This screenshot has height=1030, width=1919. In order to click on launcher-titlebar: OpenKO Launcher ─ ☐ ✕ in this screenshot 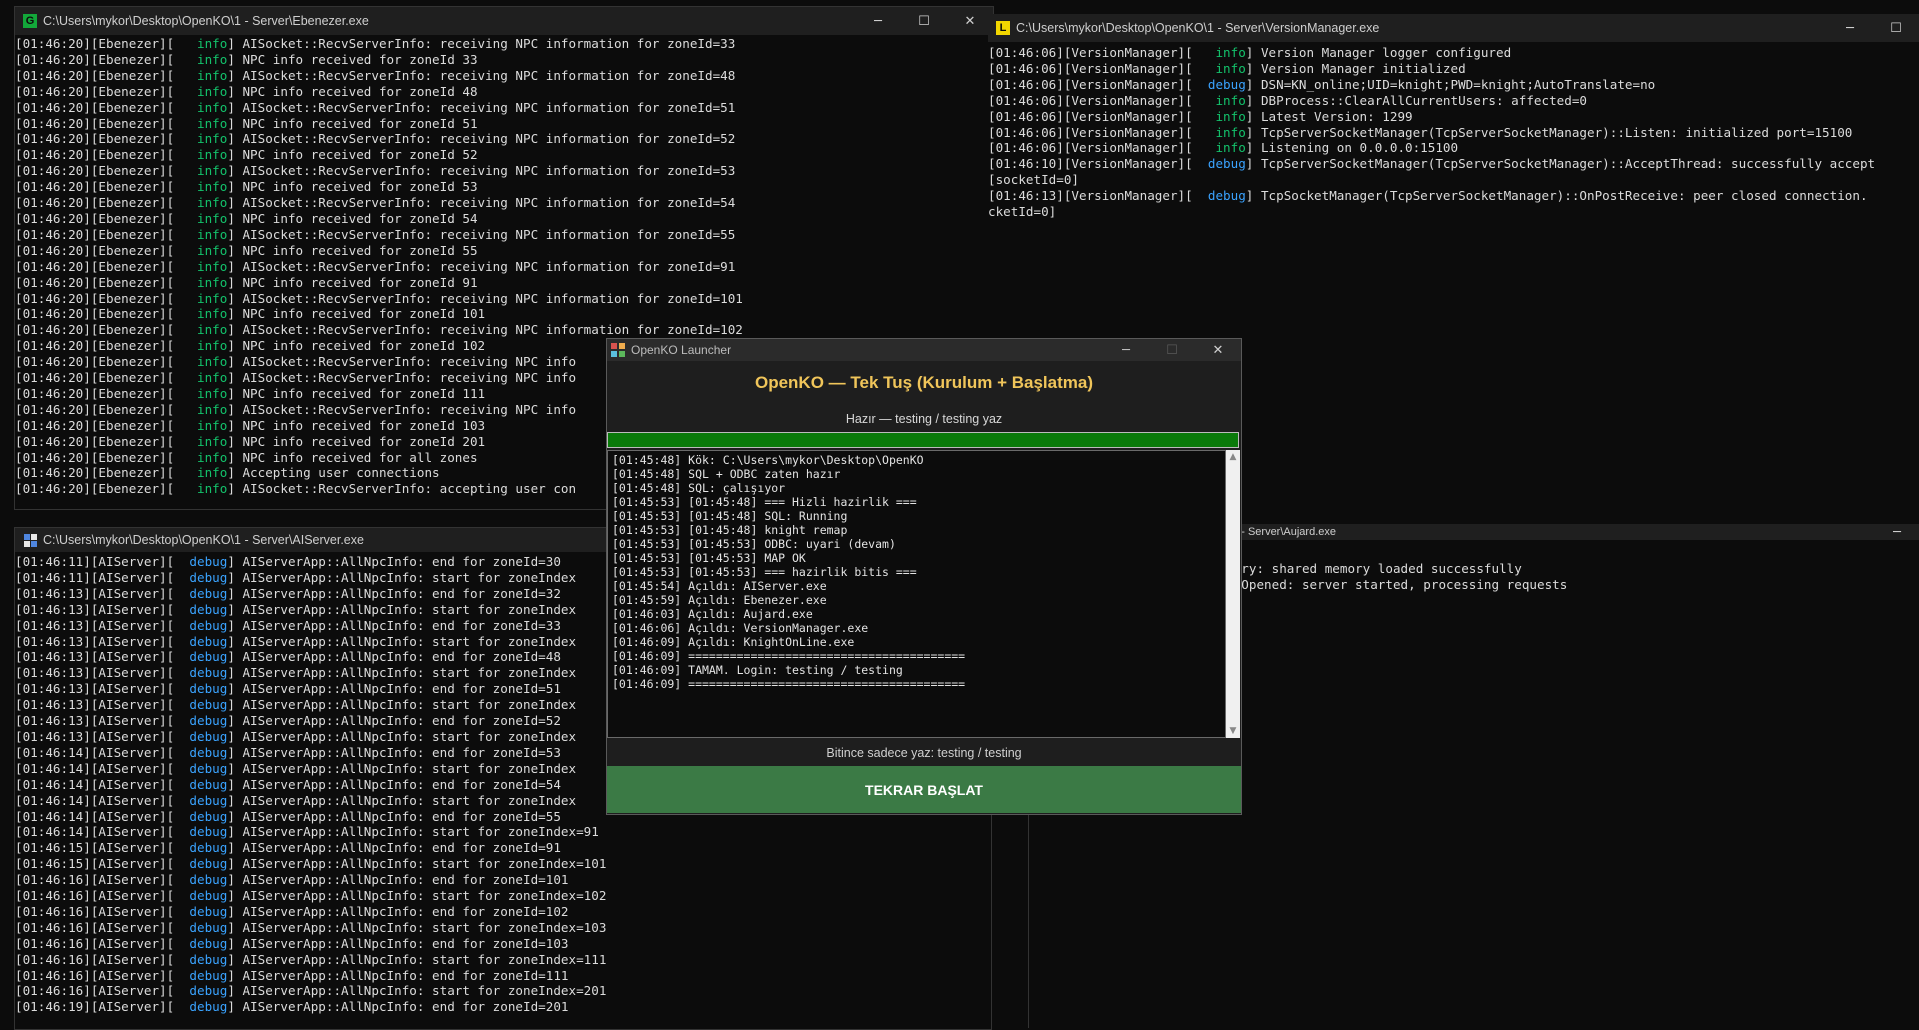, I will do `click(924, 350)`.